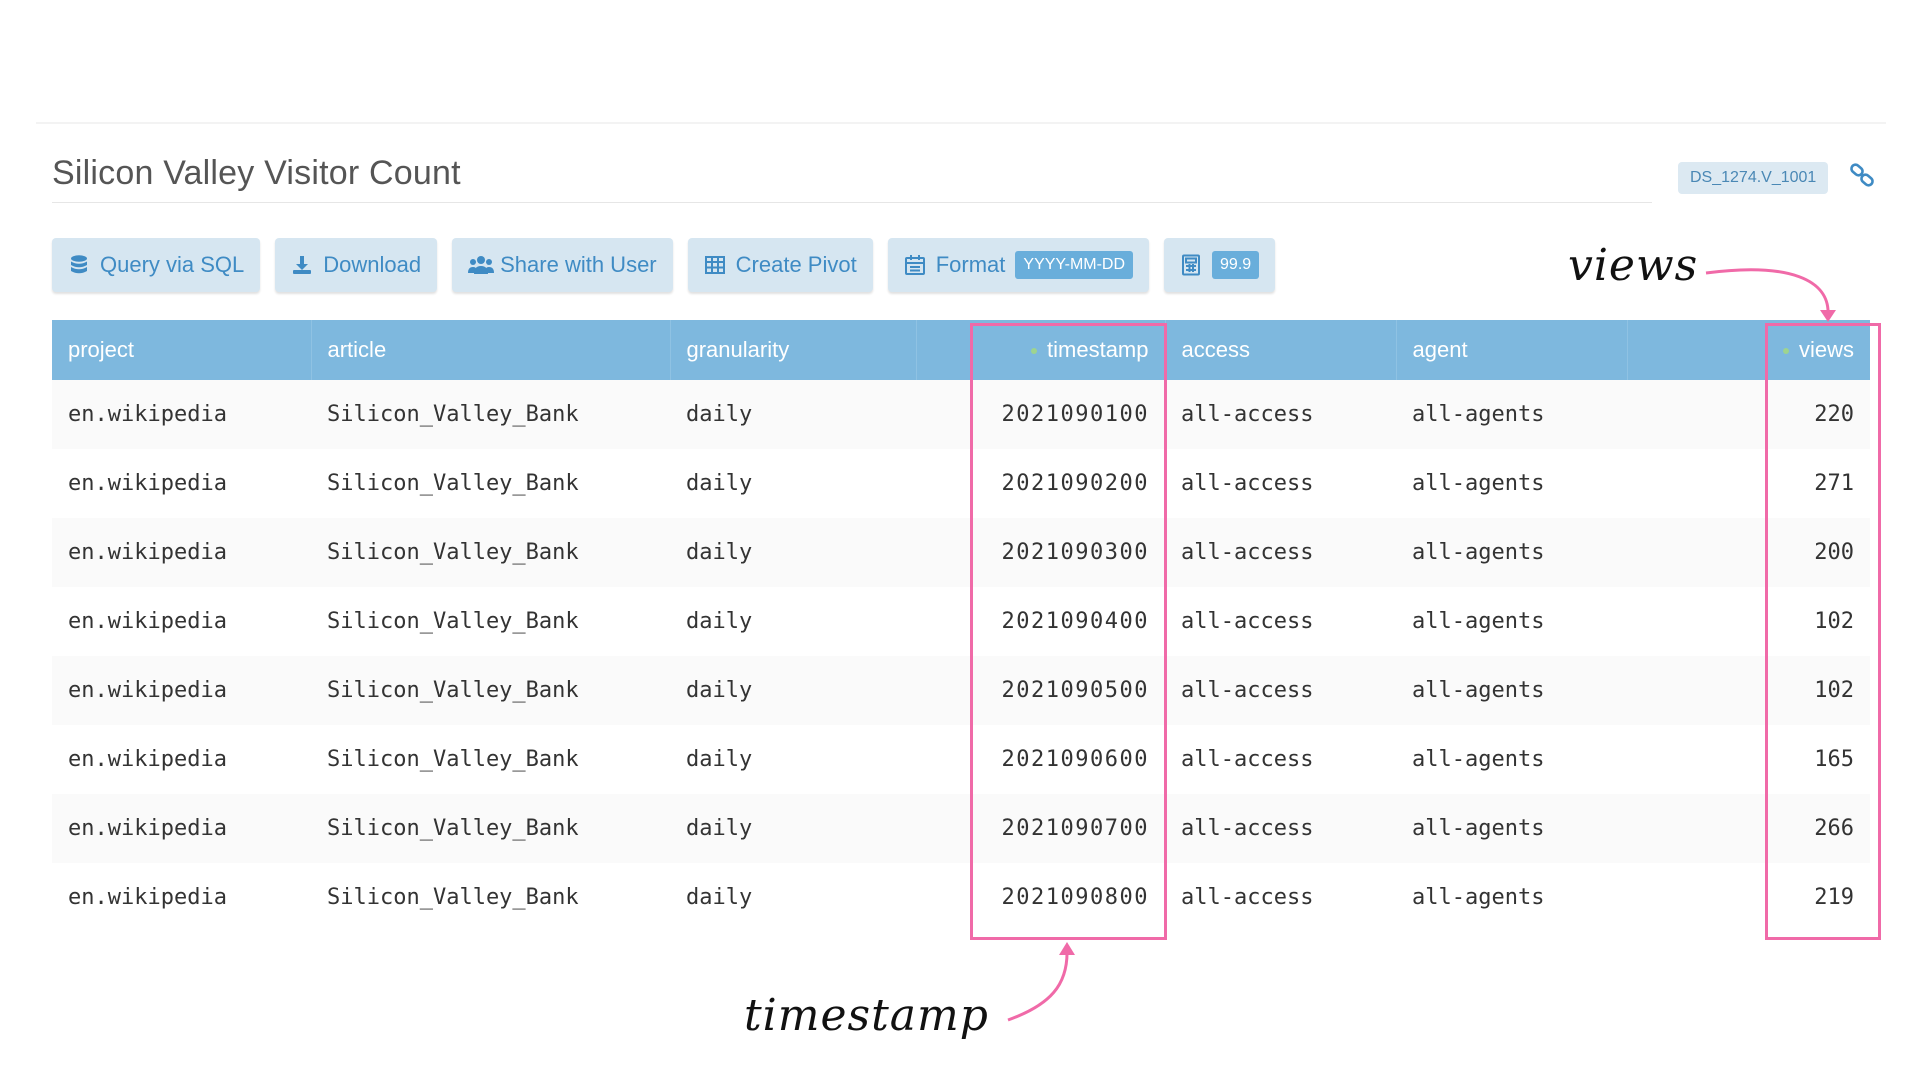 The height and width of the screenshot is (1080, 1920). Describe the element at coordinates (1067, 948) in the screenshot. I see `timestamp-arrowhead` at that location.